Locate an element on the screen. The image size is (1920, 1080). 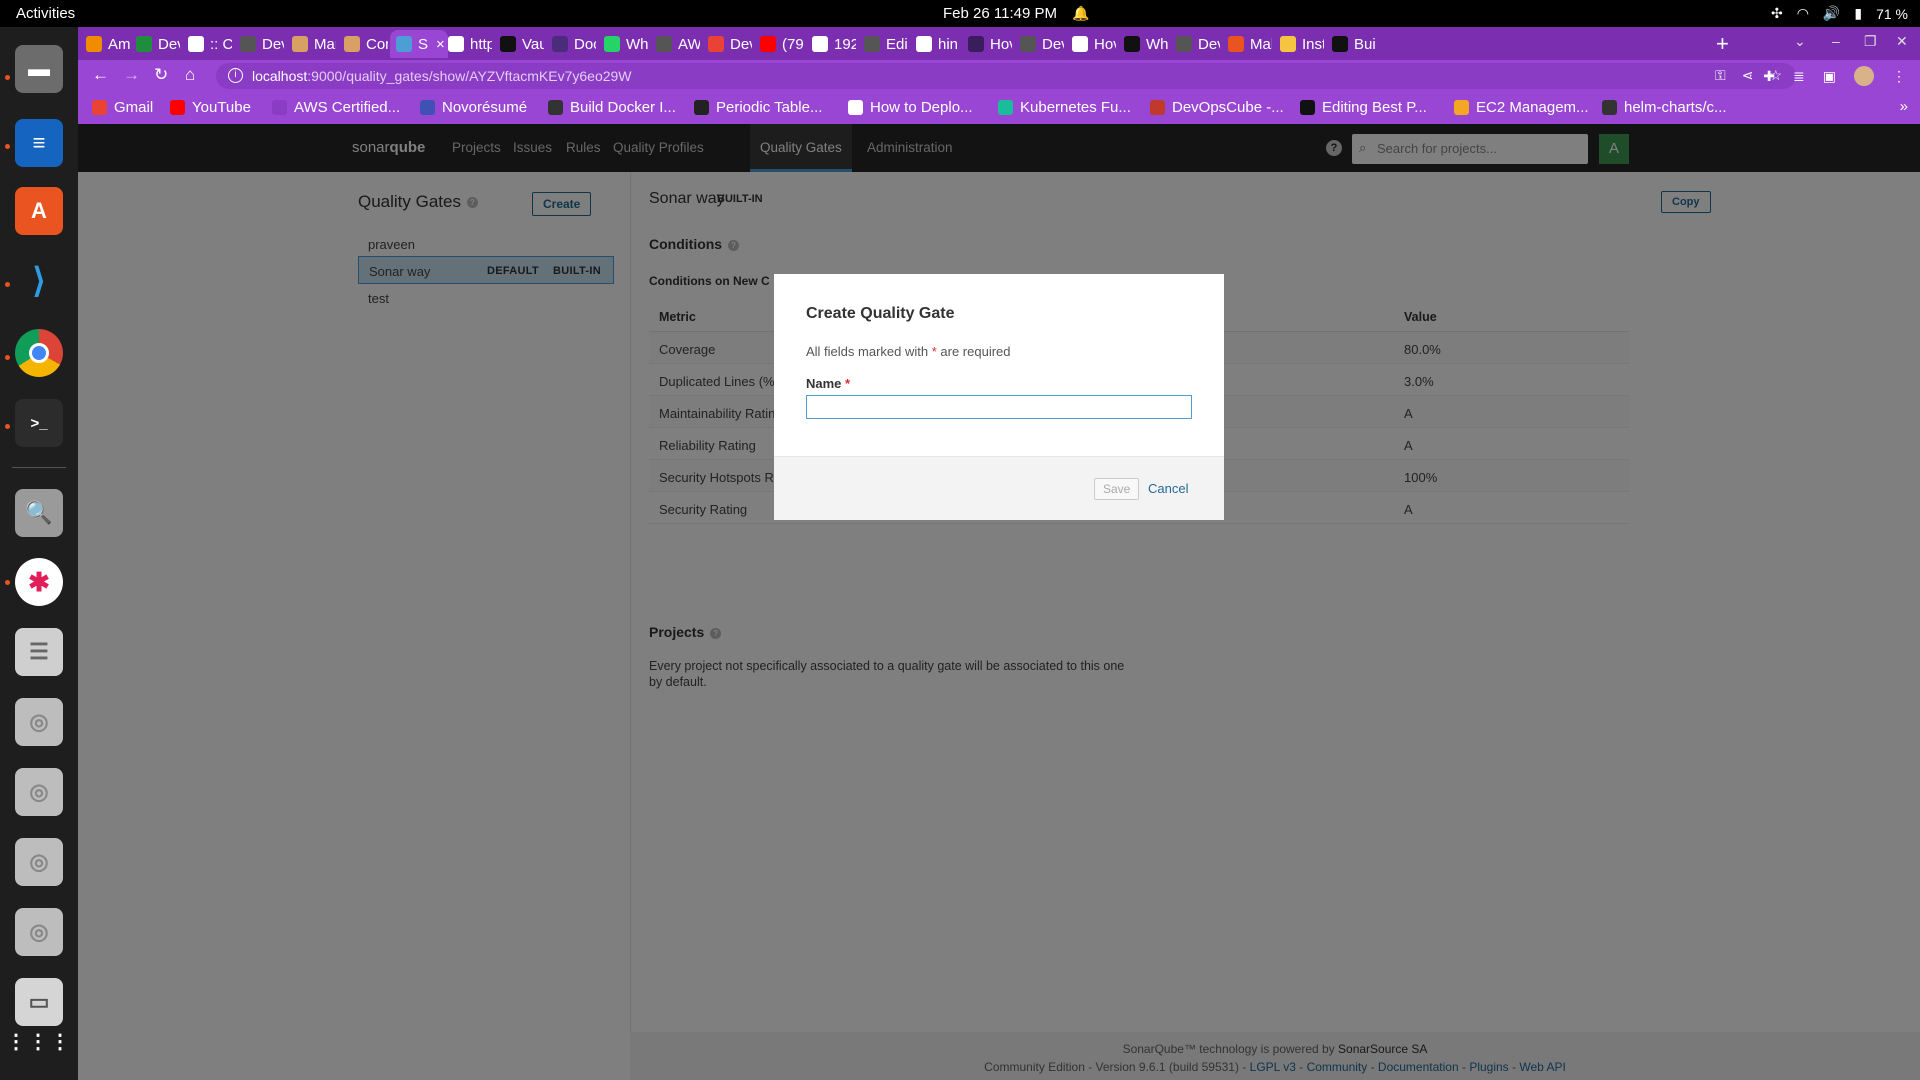
browser-tab: Vau is located at coordinates (519, 44).